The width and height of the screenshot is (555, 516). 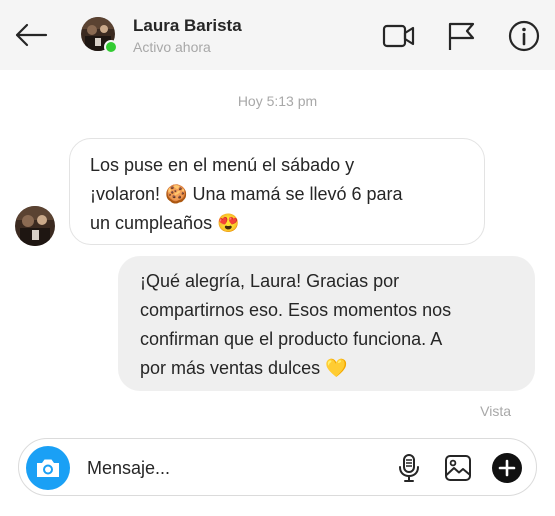 I want to click on message-input, so click(x=232, y=468).